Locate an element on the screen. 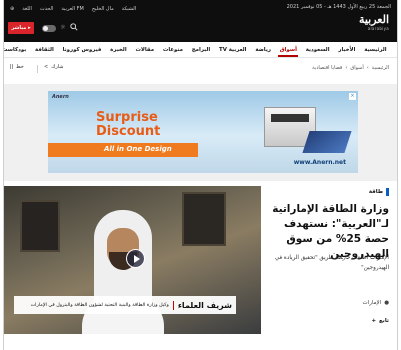 The width and height of the screenshot is (401, 350). search-icon is located at coordinates (74, 27).